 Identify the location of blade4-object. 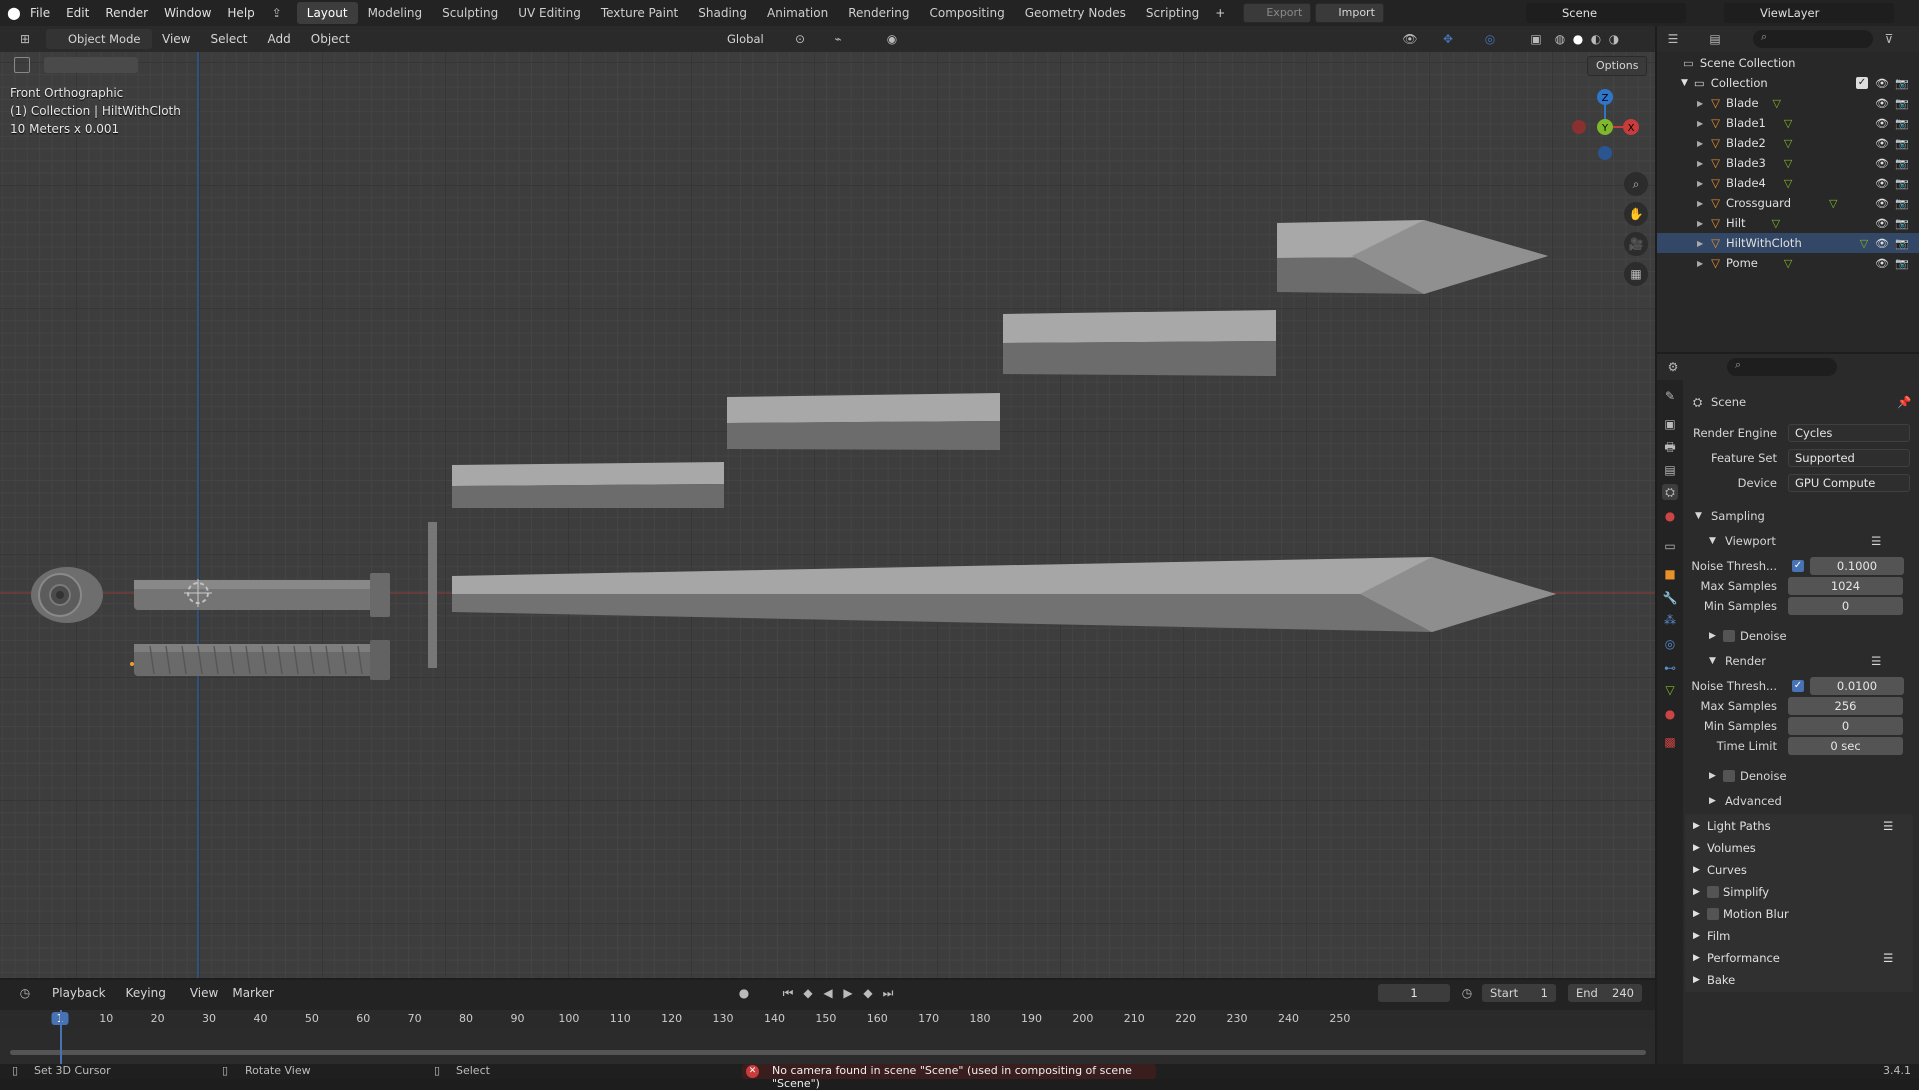
(1412, 257).